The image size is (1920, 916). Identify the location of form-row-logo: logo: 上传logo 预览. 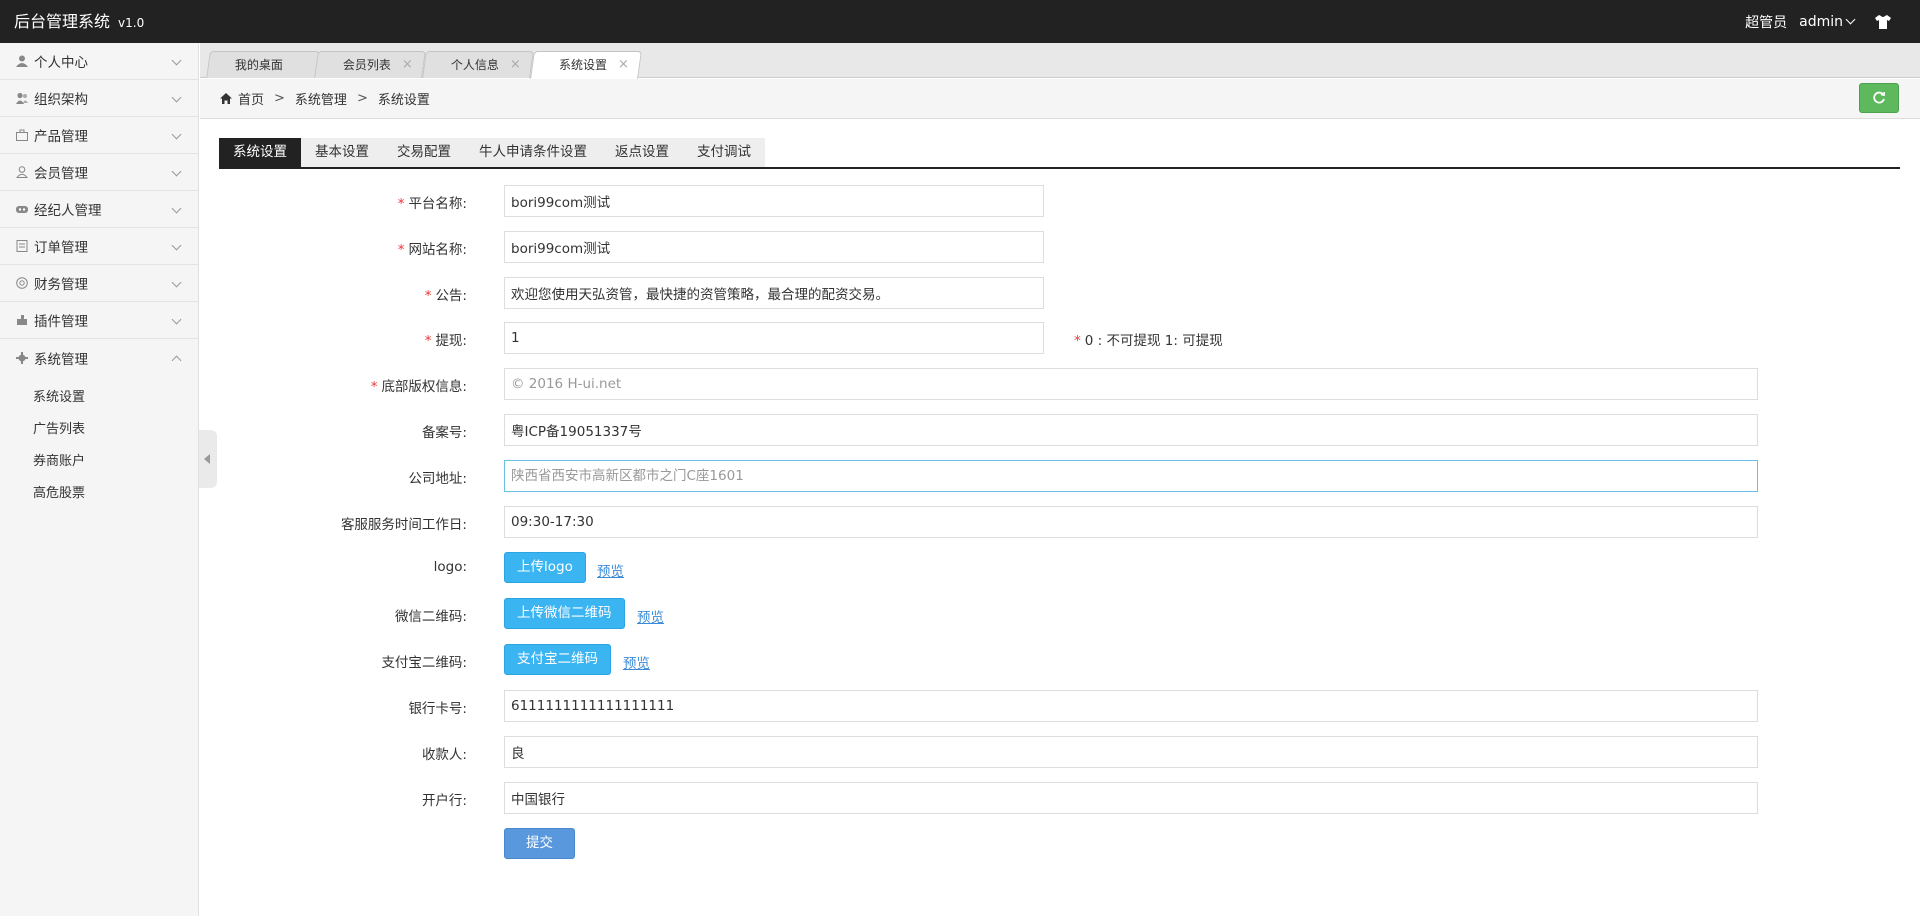
(1059, 568).